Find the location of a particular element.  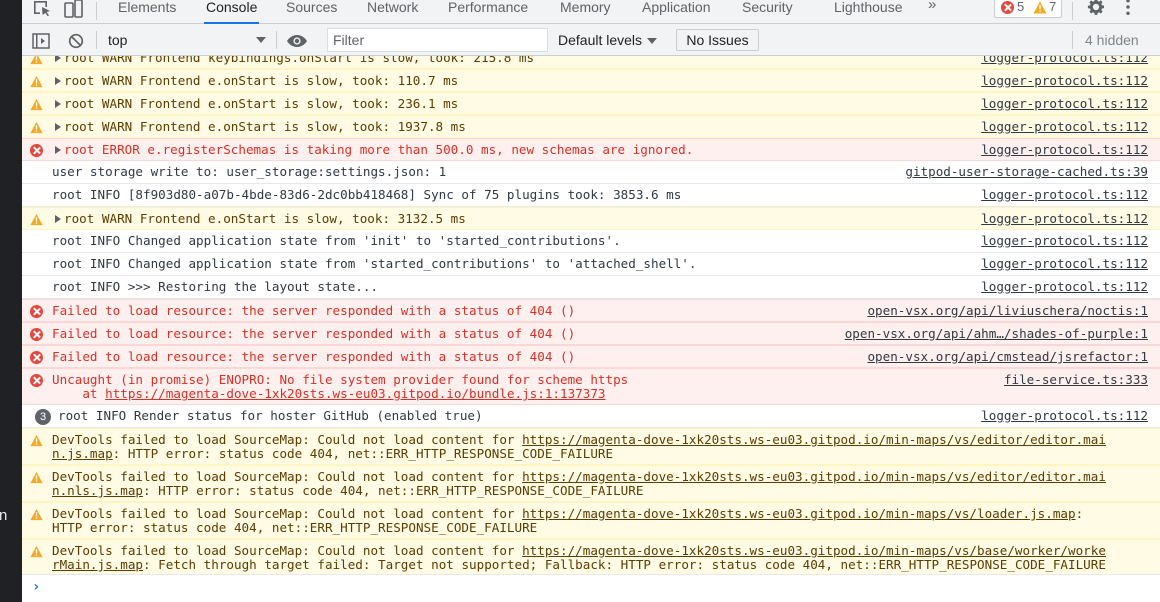

more-options-icon is located at coordinates (1128, 8).